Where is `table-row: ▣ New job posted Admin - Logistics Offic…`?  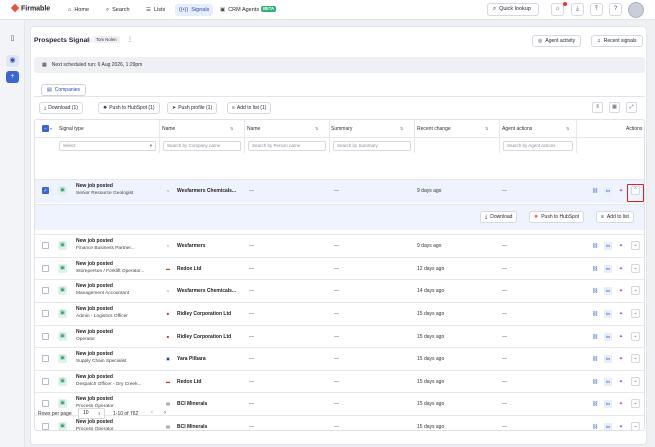 table-row: ▣ New job posted Admin - Logistics Offic… is located at coordinates (339, 313).